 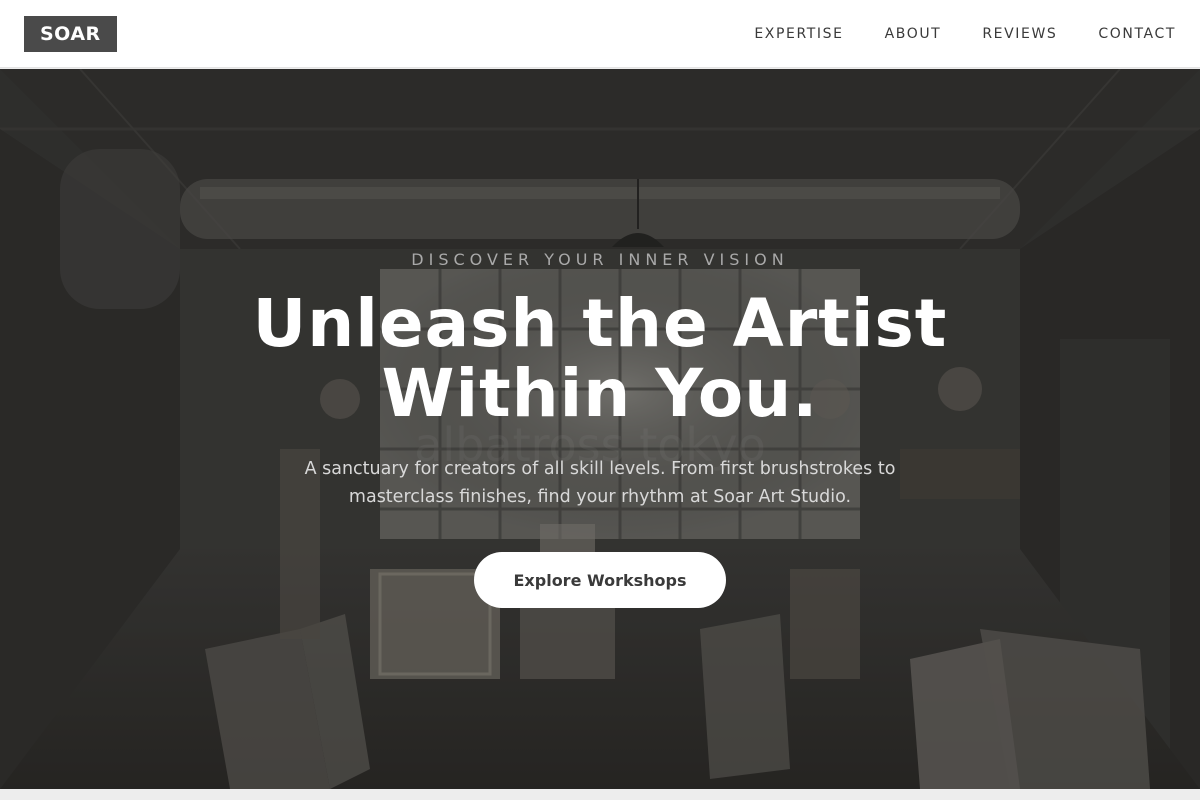 What do you see at coordinates (600, 358) in the screenshot?
I see `hero-headline: Unleash the Artist Within You.` at bounding box center [600, 358].